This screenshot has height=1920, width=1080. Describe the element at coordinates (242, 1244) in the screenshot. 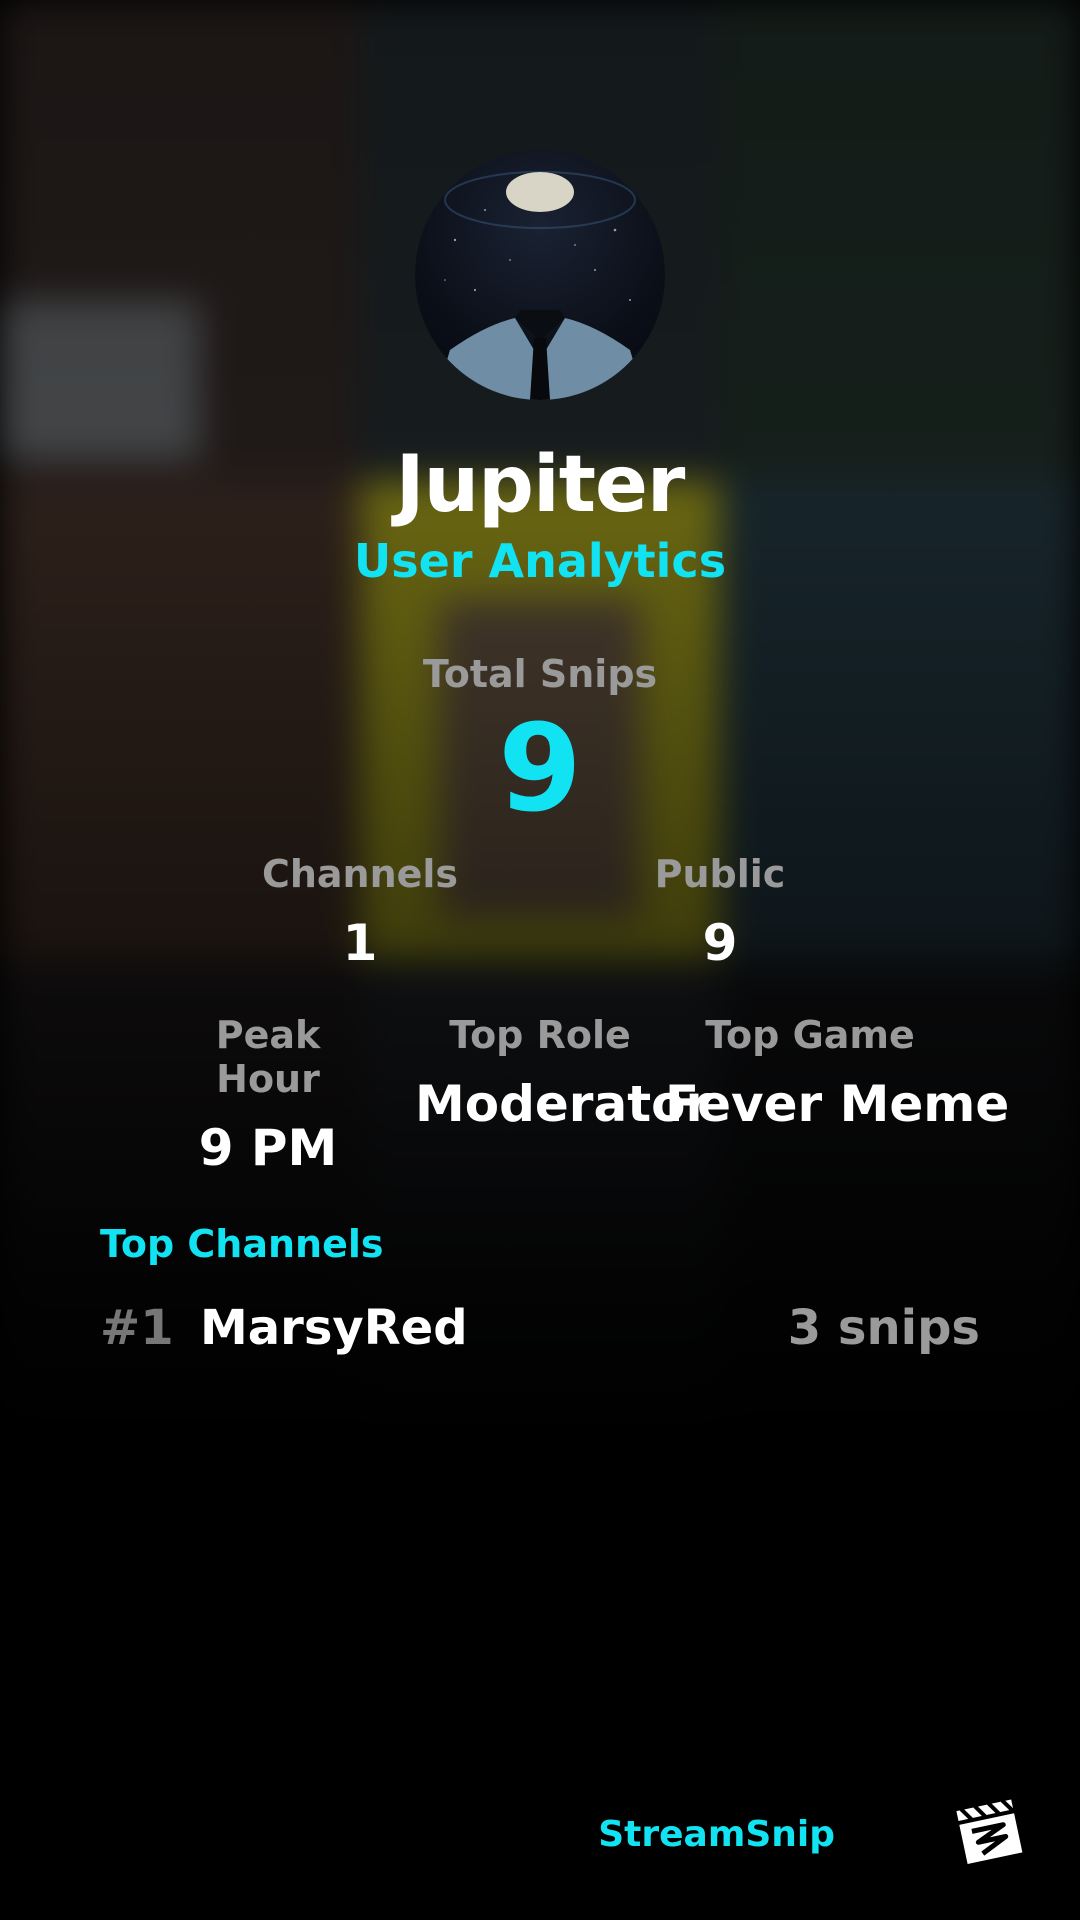

I see `top-channels-title: Top Channels` at that location.